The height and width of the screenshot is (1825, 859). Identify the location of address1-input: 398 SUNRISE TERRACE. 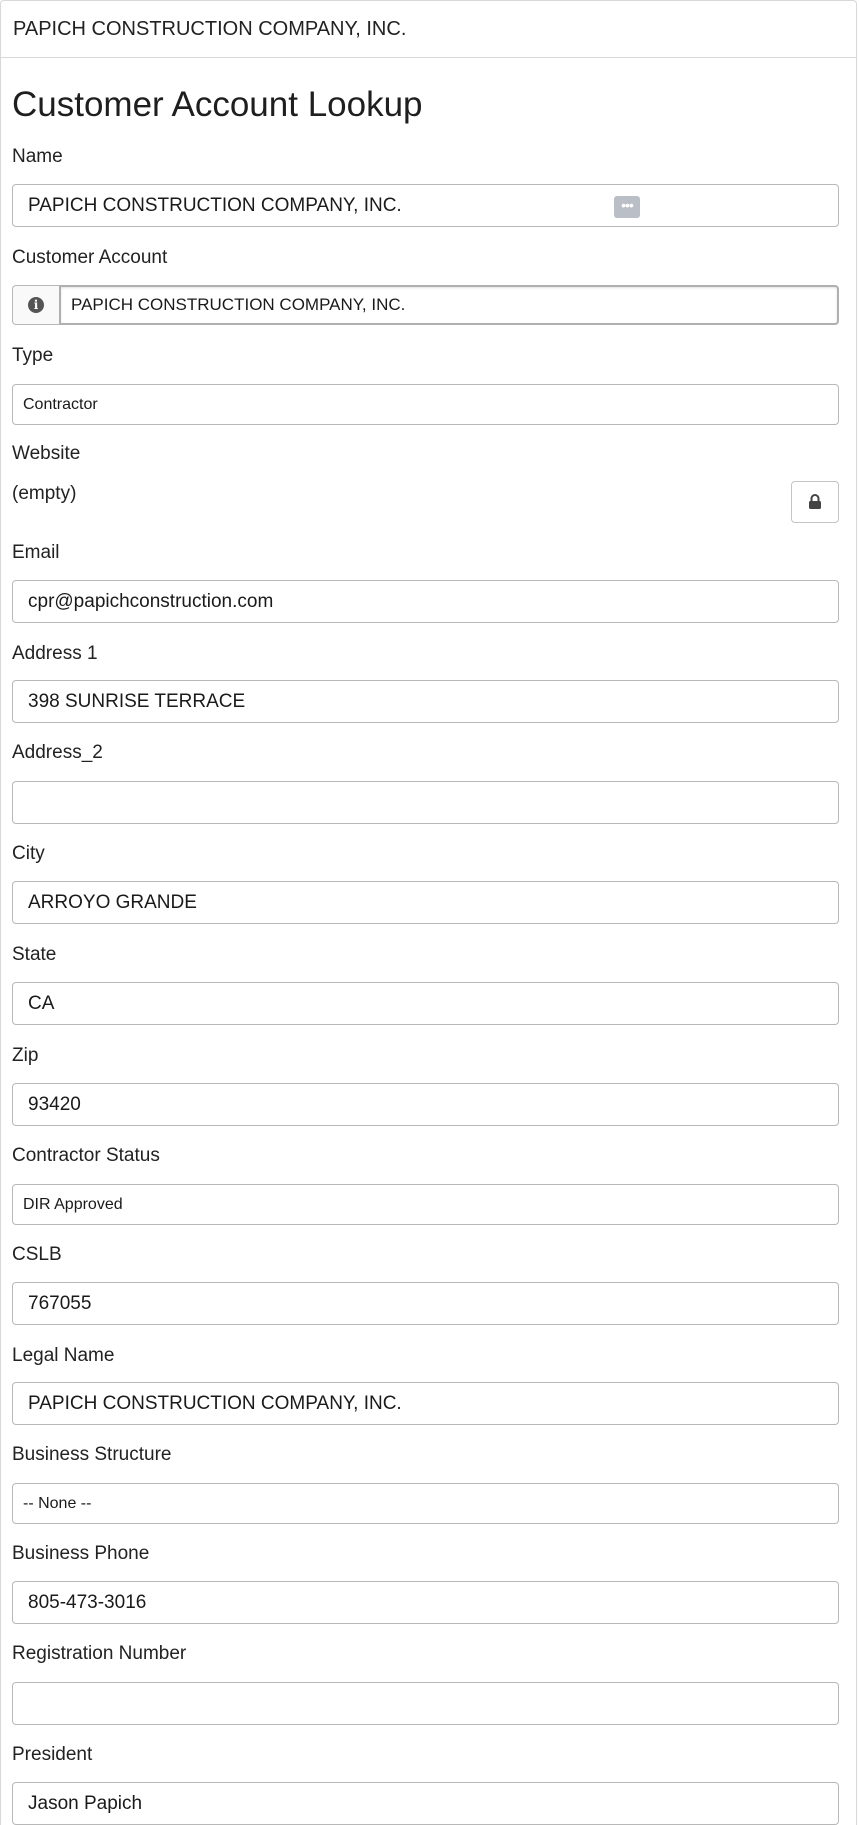
(425, 701).